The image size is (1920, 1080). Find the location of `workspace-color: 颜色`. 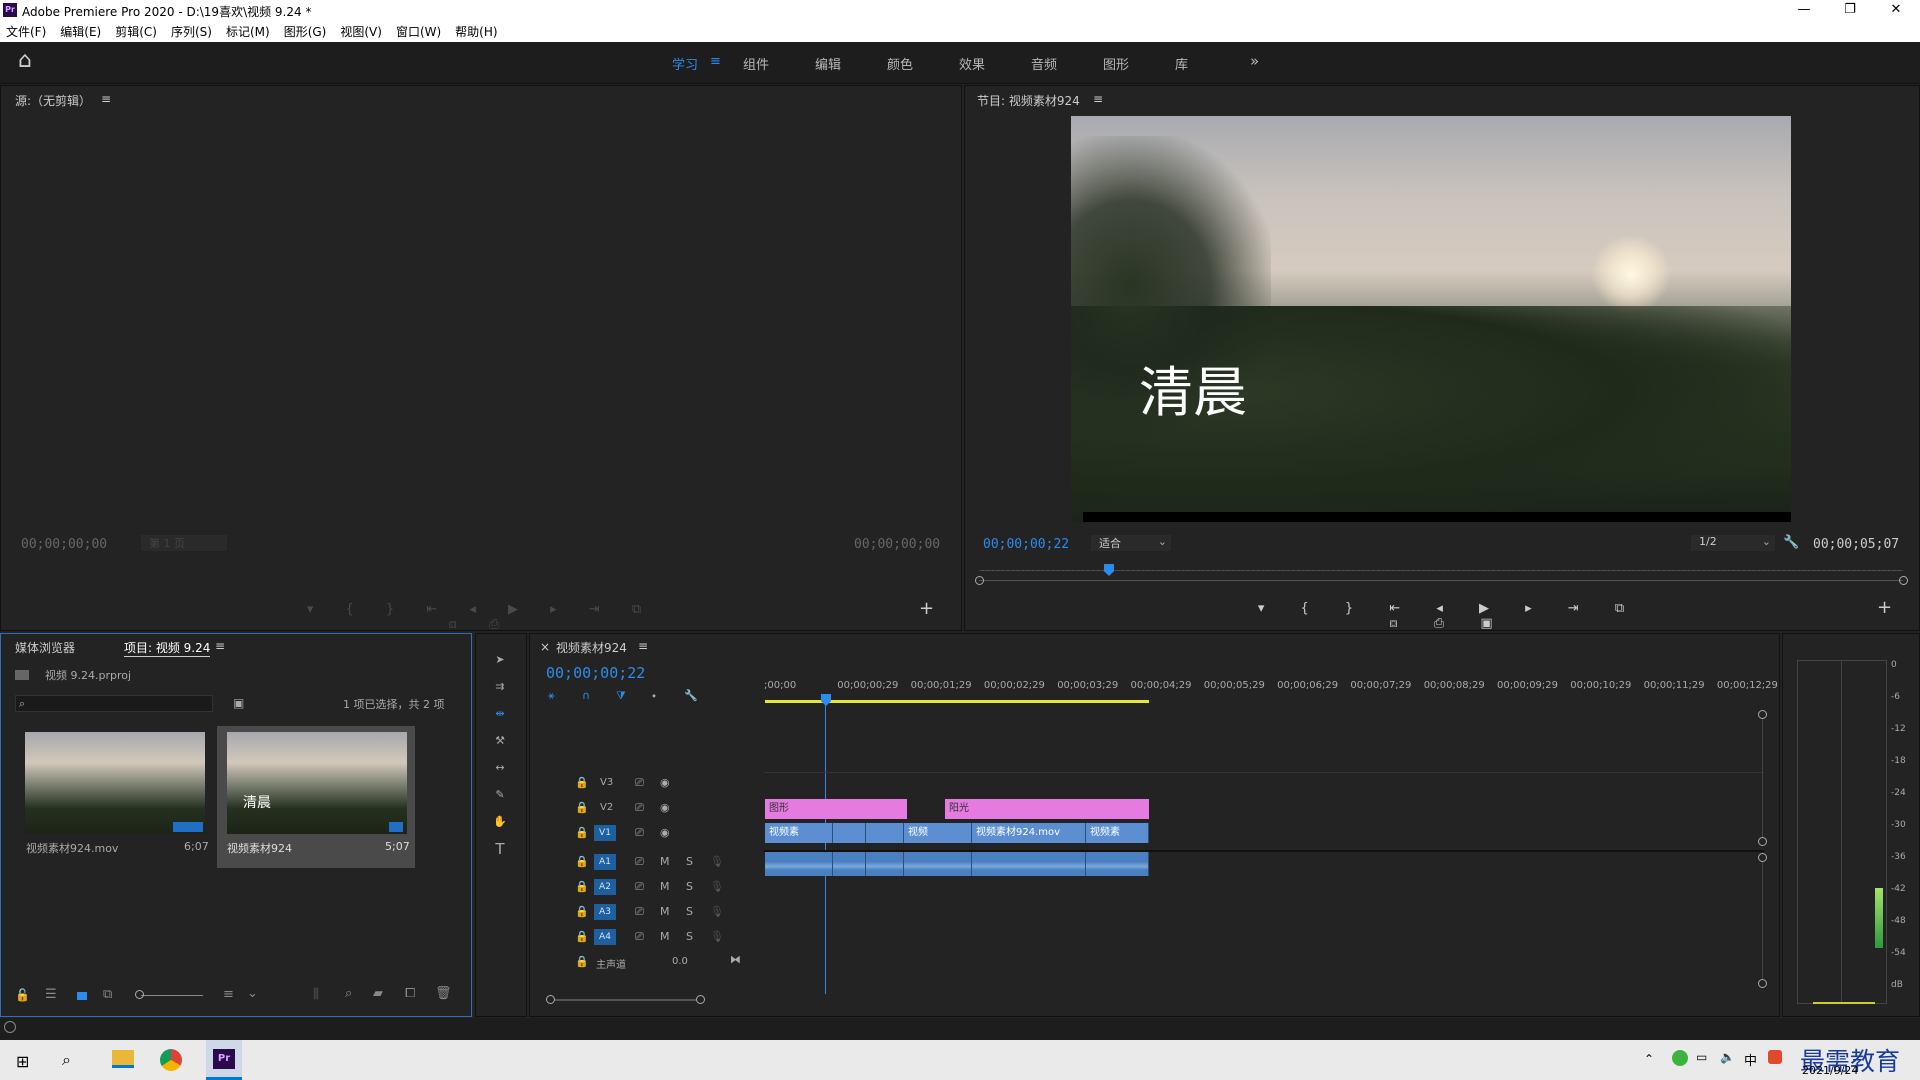

workspace-color: 颜色 is located at coordinates (900, 63).